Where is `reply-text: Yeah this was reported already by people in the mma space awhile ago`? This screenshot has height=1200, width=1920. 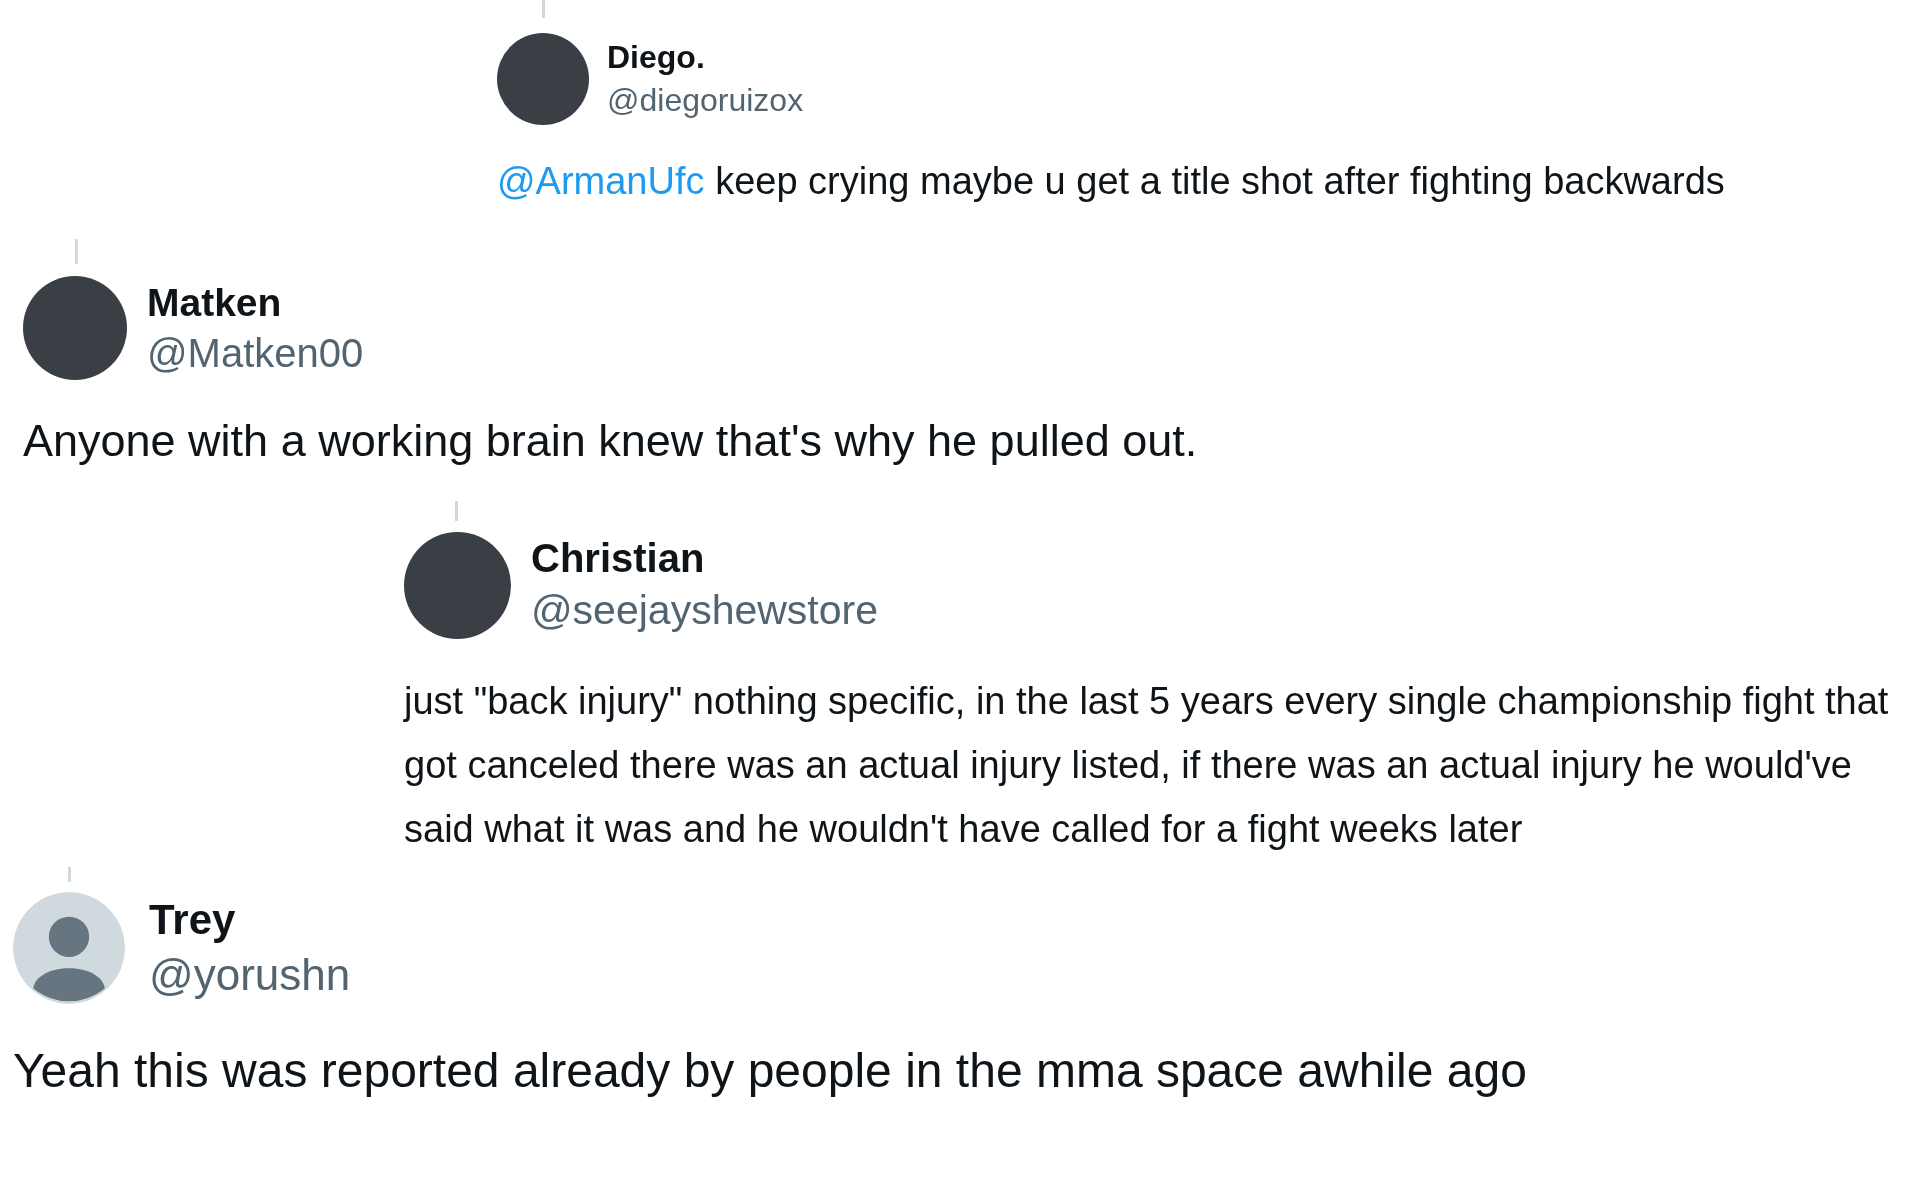 reply-text: Yeah this was reported already by people in the mma space awhile ago is located at coordinates (770, 1070).